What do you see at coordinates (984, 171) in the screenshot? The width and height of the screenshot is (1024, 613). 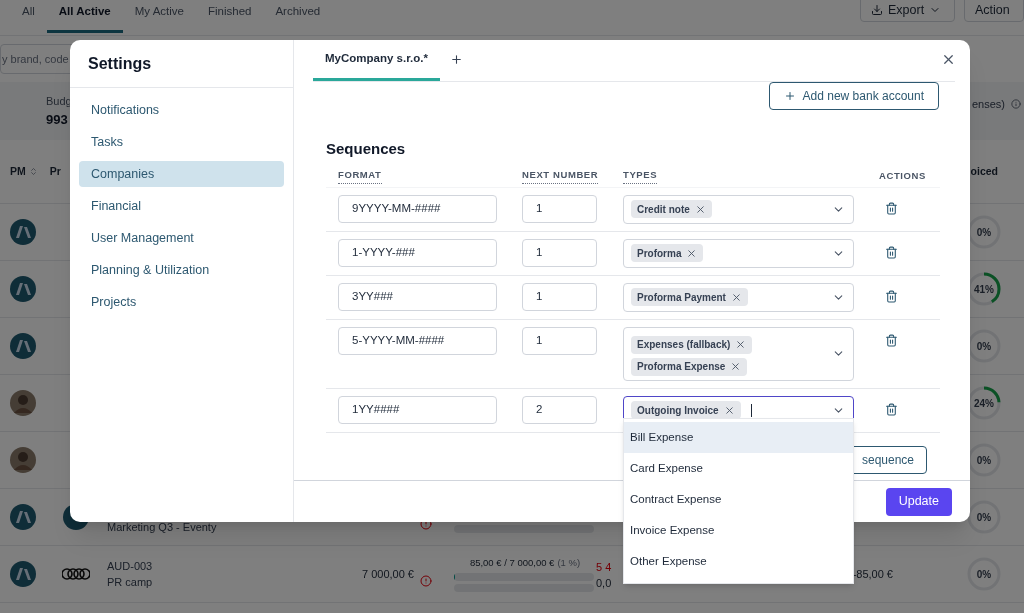 I see `column-header: oiced` at bounding box center [984, 171].